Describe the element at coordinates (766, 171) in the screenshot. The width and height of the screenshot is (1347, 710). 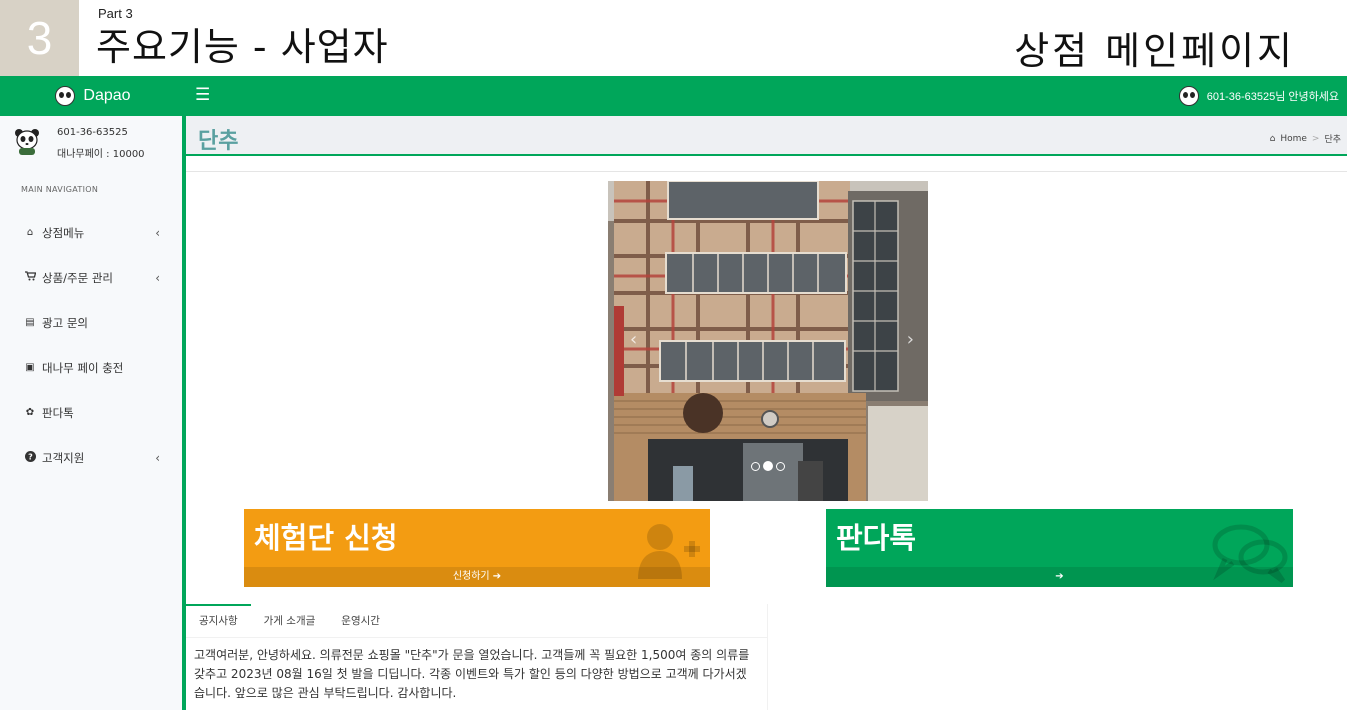
I see `divider` at that location.